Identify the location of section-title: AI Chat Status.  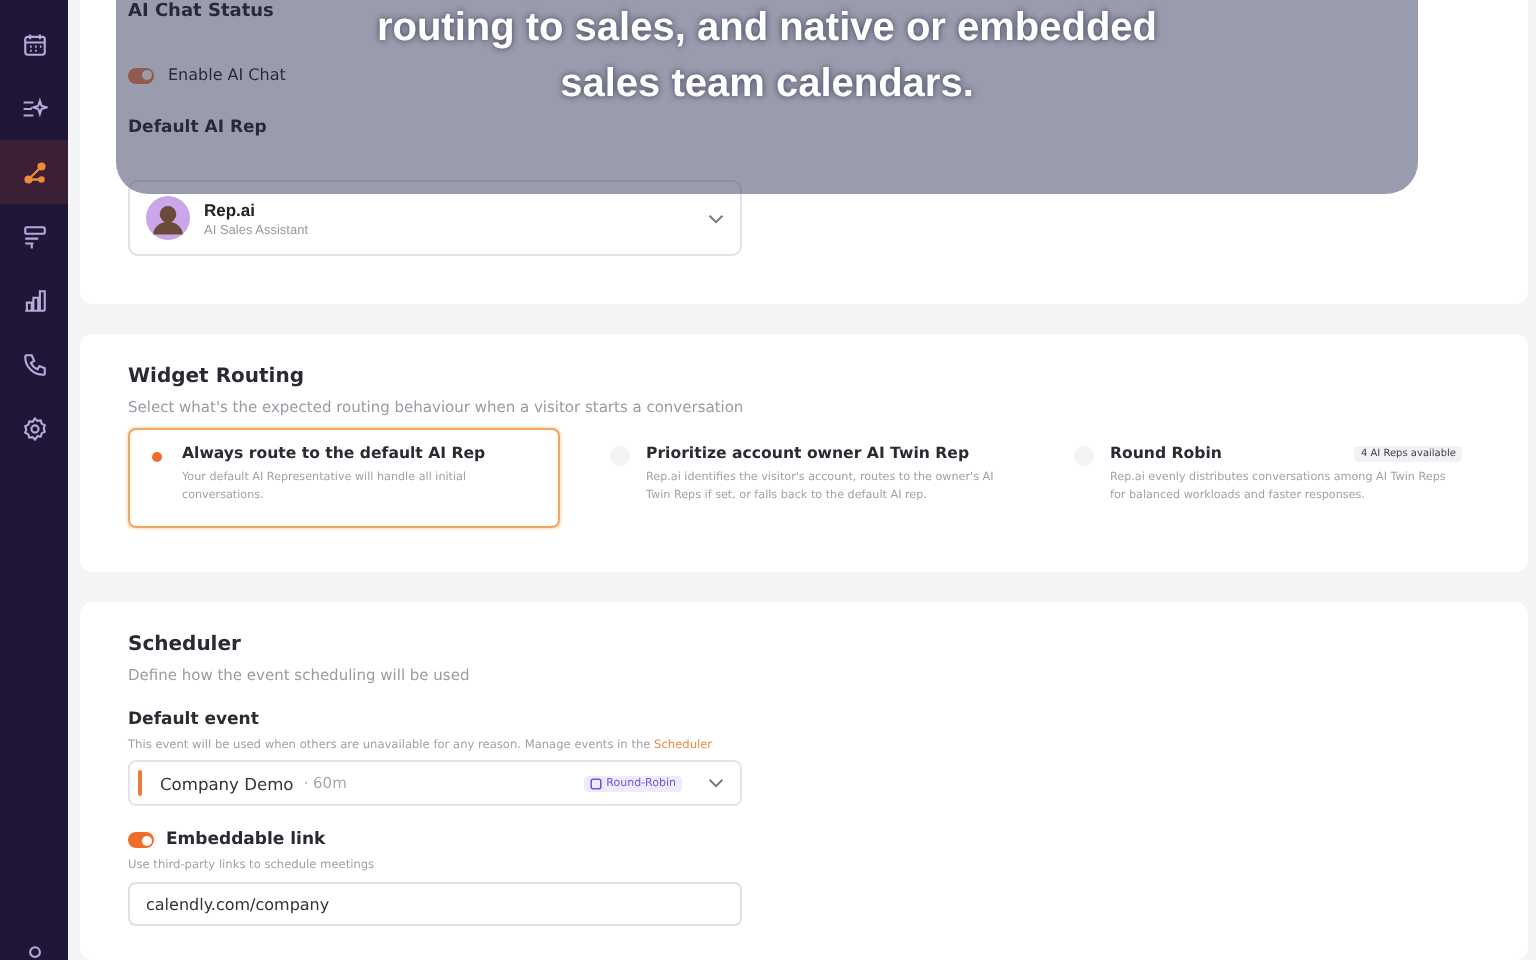
(201, 11).